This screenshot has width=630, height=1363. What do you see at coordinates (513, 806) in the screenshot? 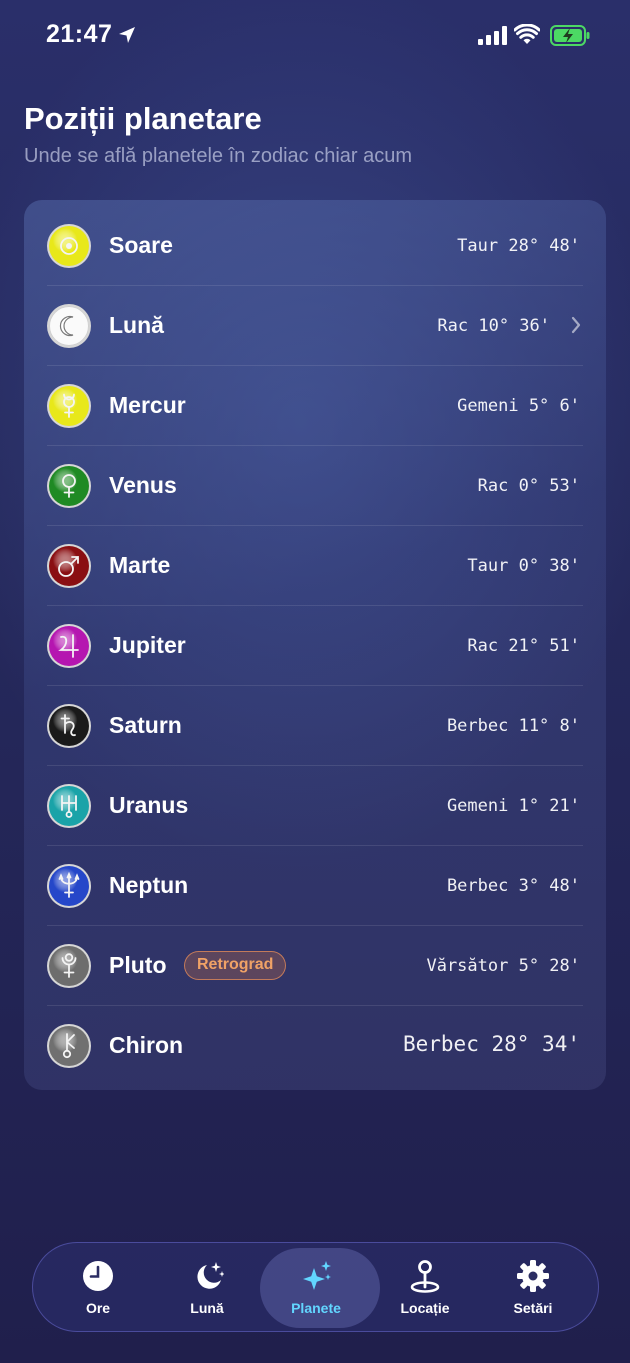
I see `zodiac-position: Gemeni 1° 21'` at bounding box center [513, 806].